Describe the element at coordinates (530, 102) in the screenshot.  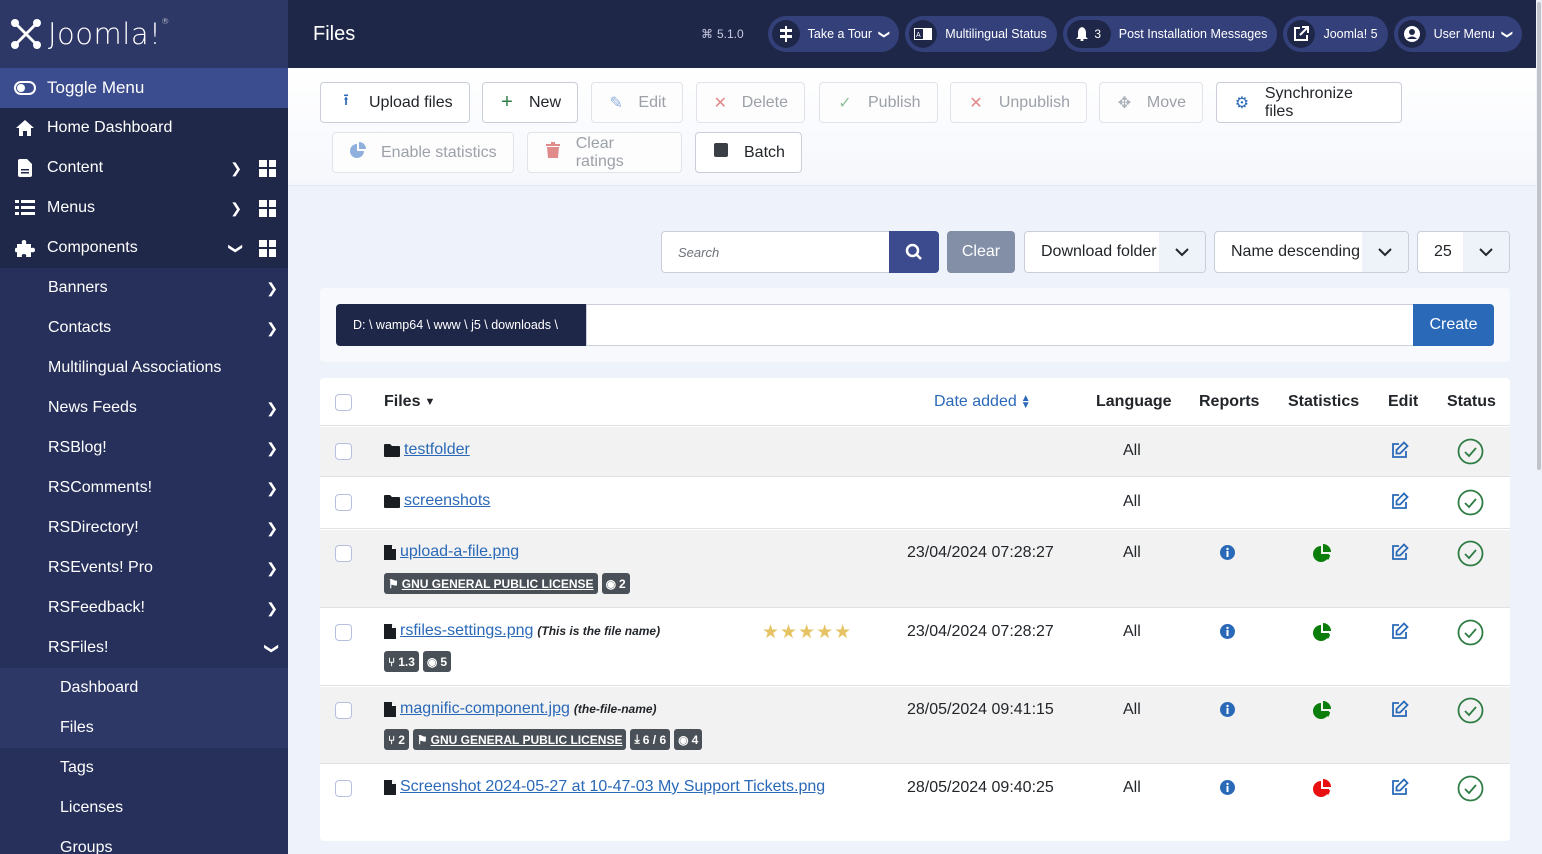
I see `new-button: + New` at that location.